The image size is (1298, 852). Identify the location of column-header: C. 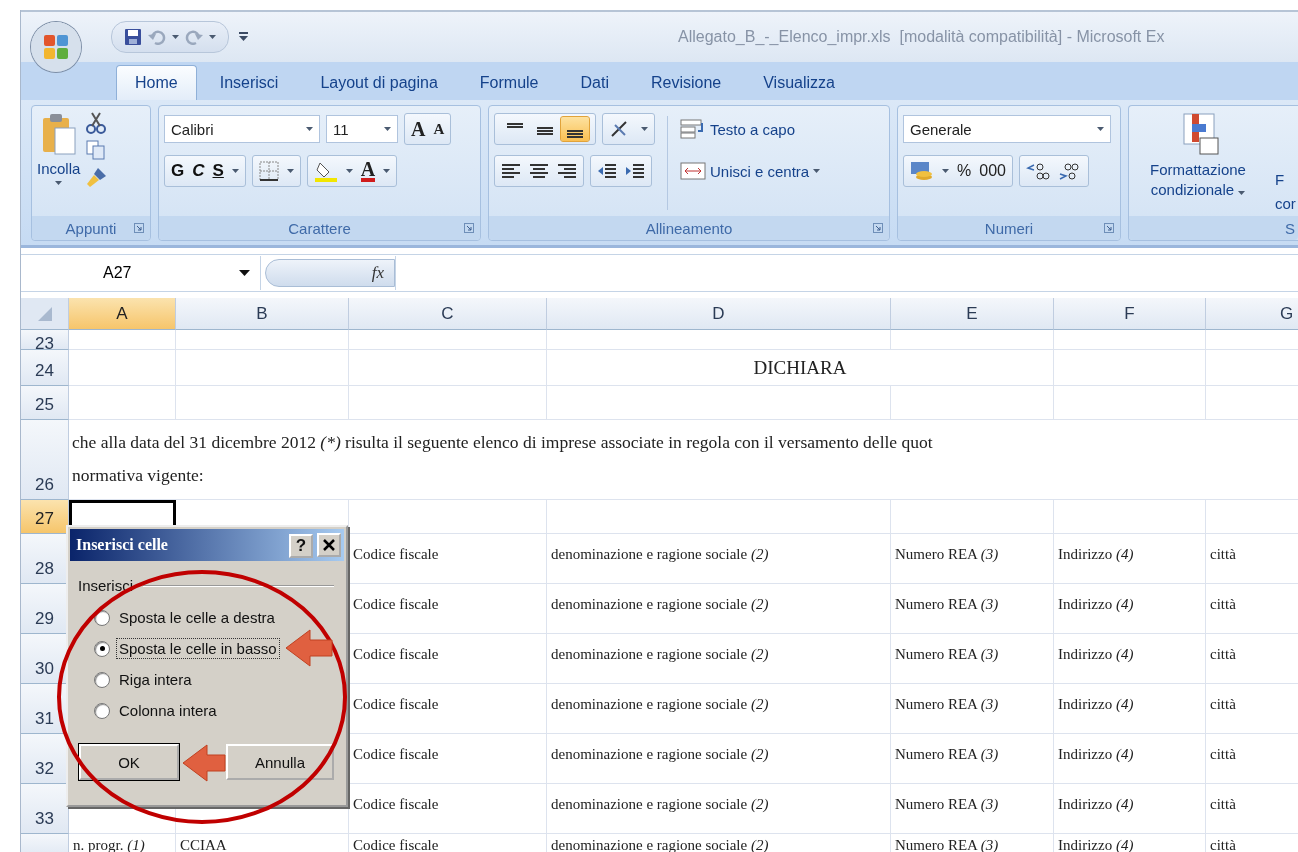
(448, 314).